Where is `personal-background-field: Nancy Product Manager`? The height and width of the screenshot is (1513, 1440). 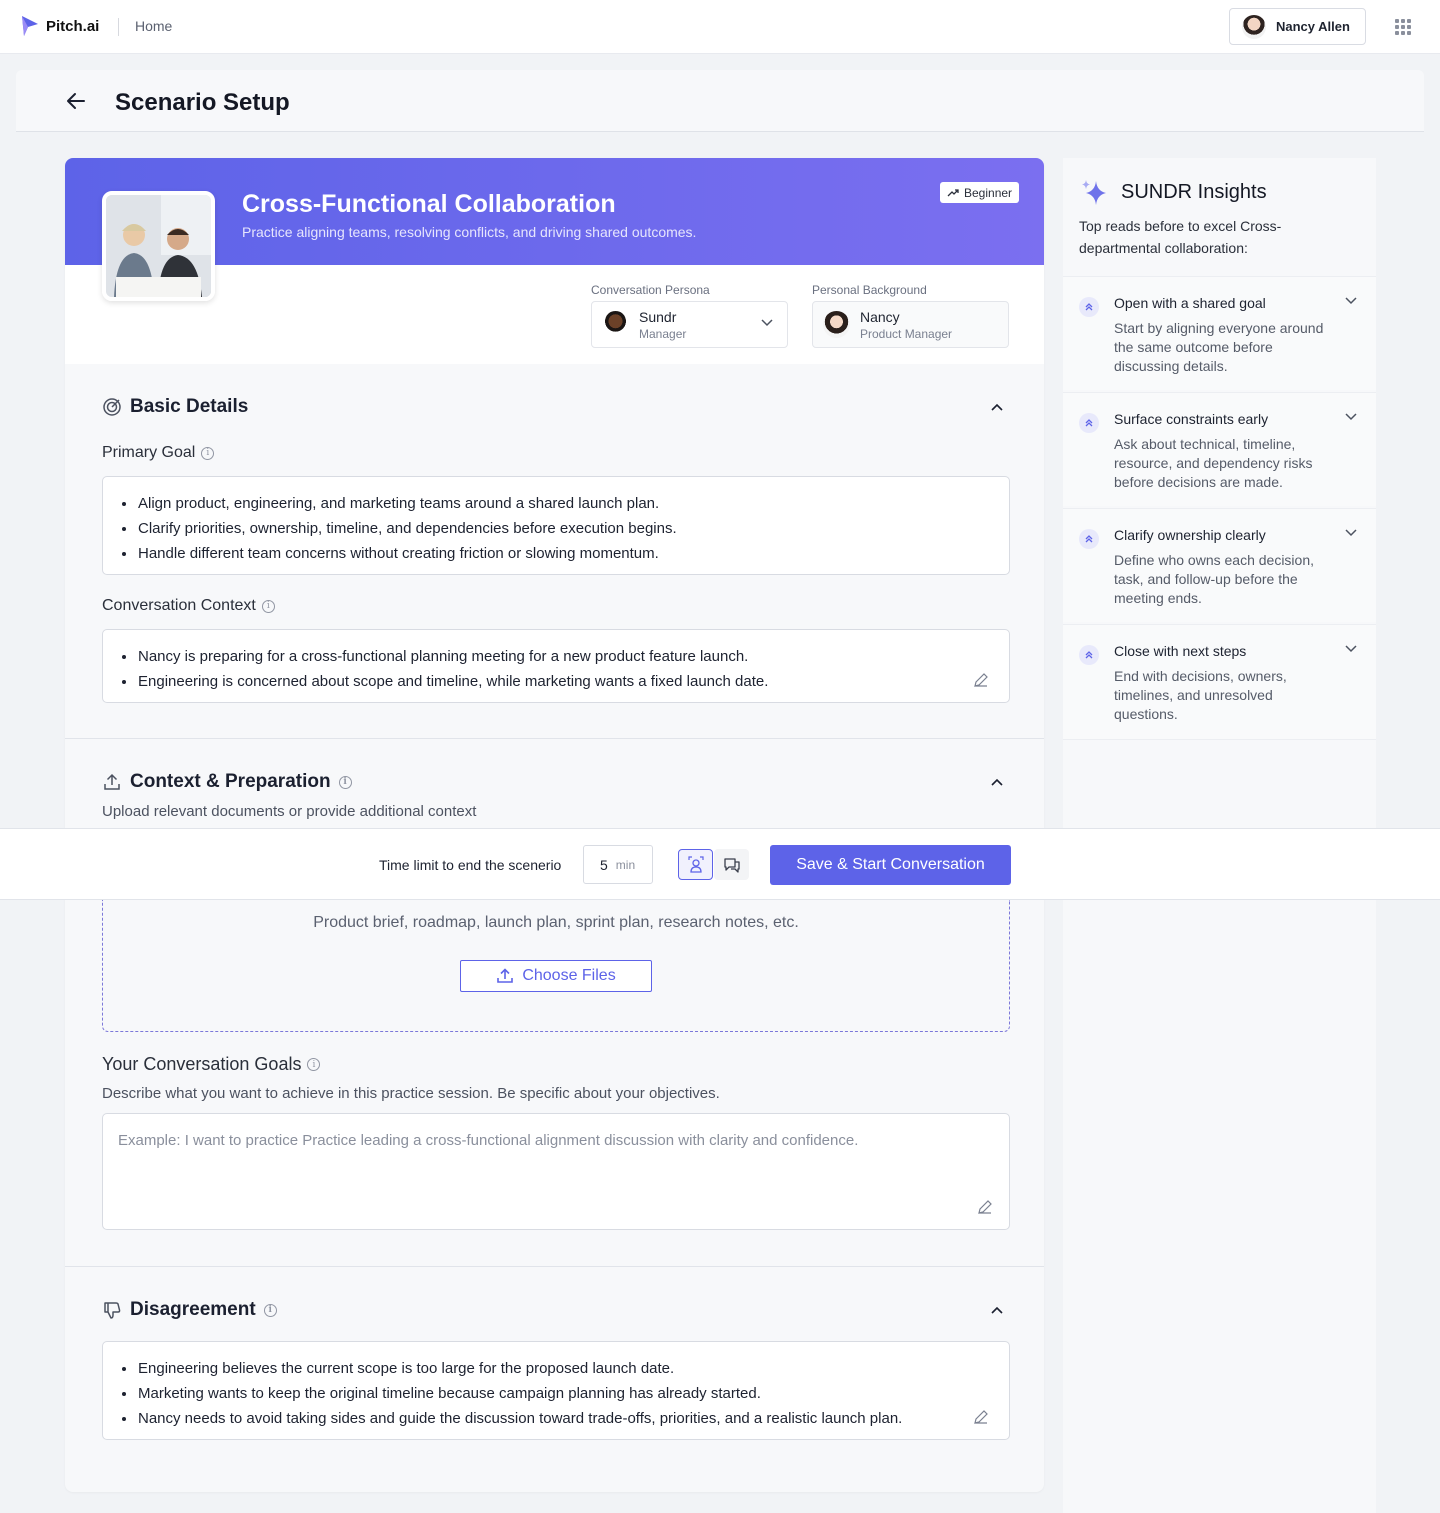 personal-background-field: Nancy Product Manager is located at coordinates (910, 324).